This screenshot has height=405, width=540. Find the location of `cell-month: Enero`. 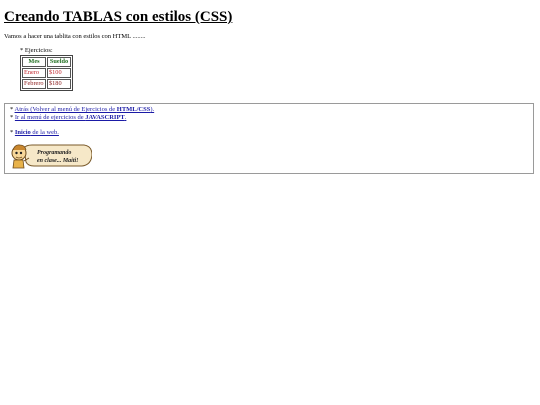

cell-month: Enero is located at coordinates (34, 73).